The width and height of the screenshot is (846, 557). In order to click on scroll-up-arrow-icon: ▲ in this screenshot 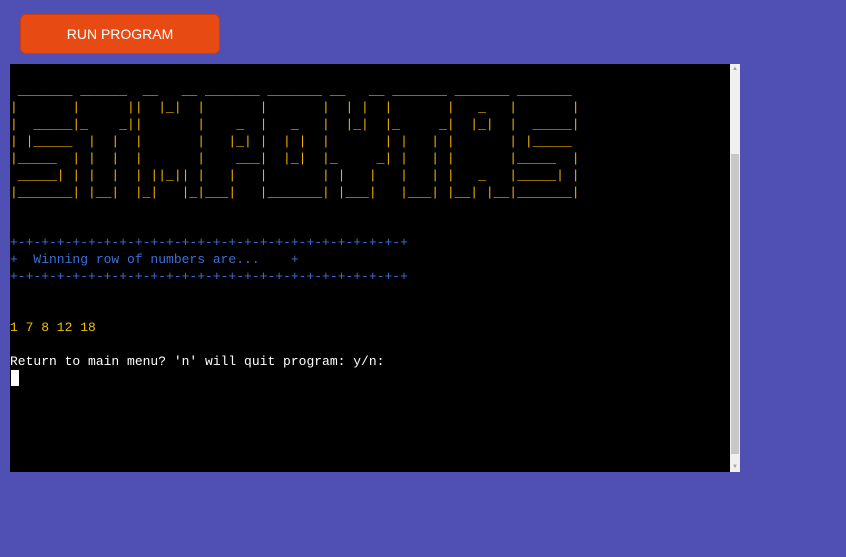, I will do `click(735, 69)`.